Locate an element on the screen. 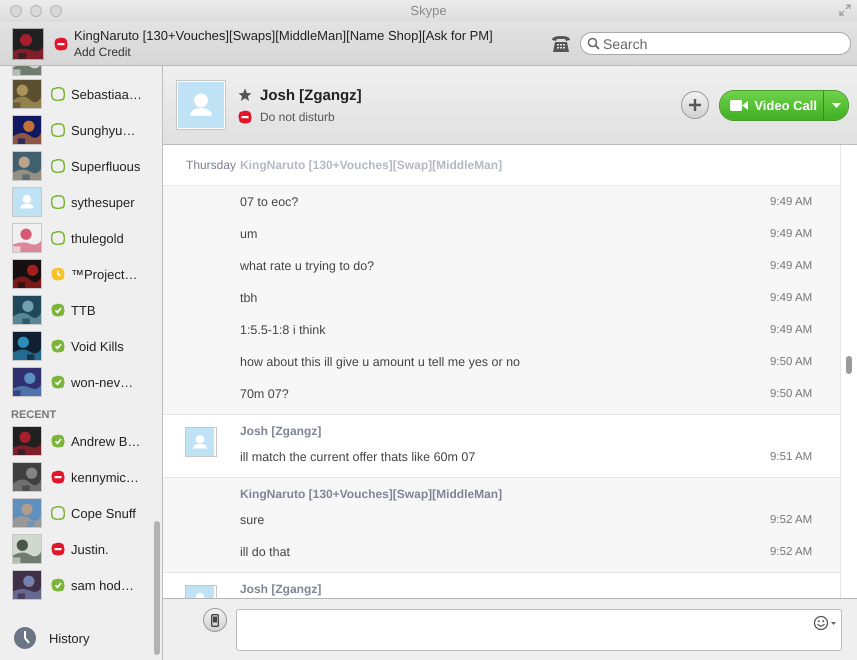  zoom-button is located at coordinates (56, 11).